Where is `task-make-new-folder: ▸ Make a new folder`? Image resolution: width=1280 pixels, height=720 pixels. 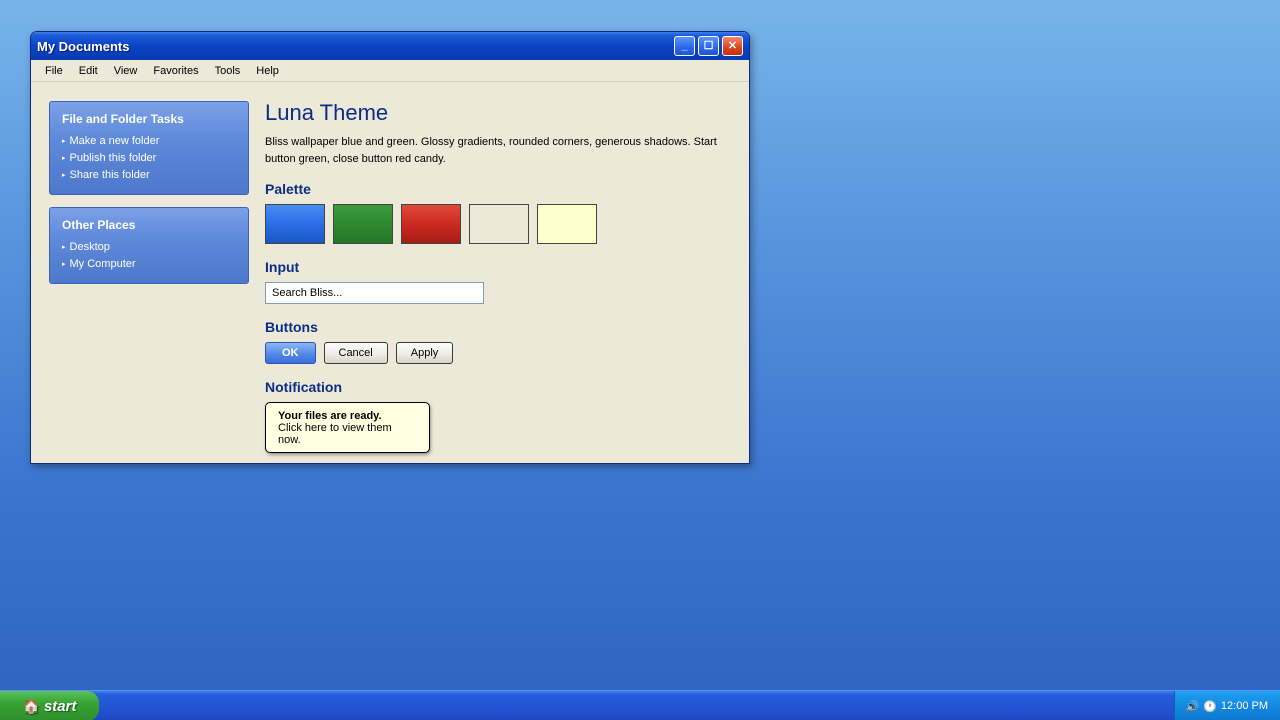
task-make-new-folder: ▸ Make a new folder is located at coordinates (149, 141).